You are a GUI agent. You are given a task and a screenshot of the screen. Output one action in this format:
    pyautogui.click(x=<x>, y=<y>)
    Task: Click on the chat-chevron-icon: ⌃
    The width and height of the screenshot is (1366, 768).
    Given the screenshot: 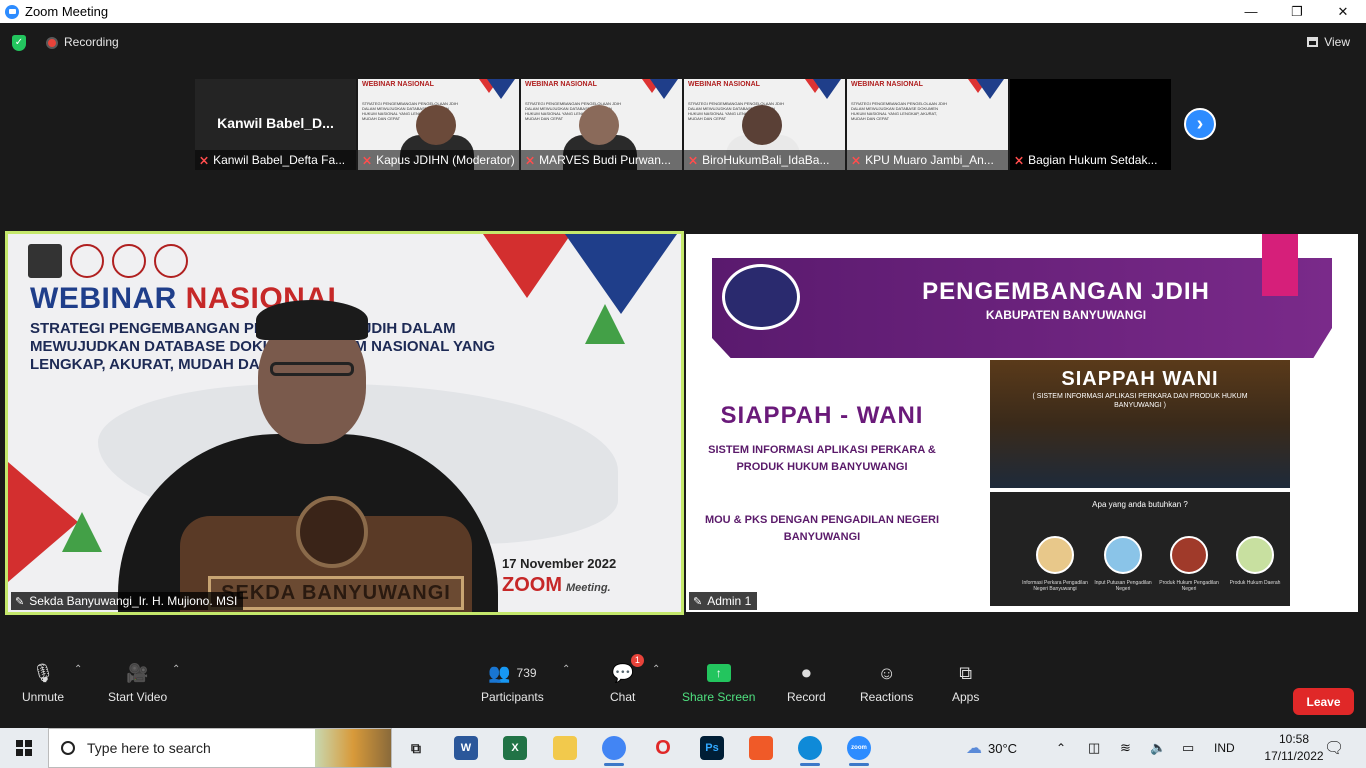 What is the action you would take?
    pyautogui.click(x=656, y=669)
    